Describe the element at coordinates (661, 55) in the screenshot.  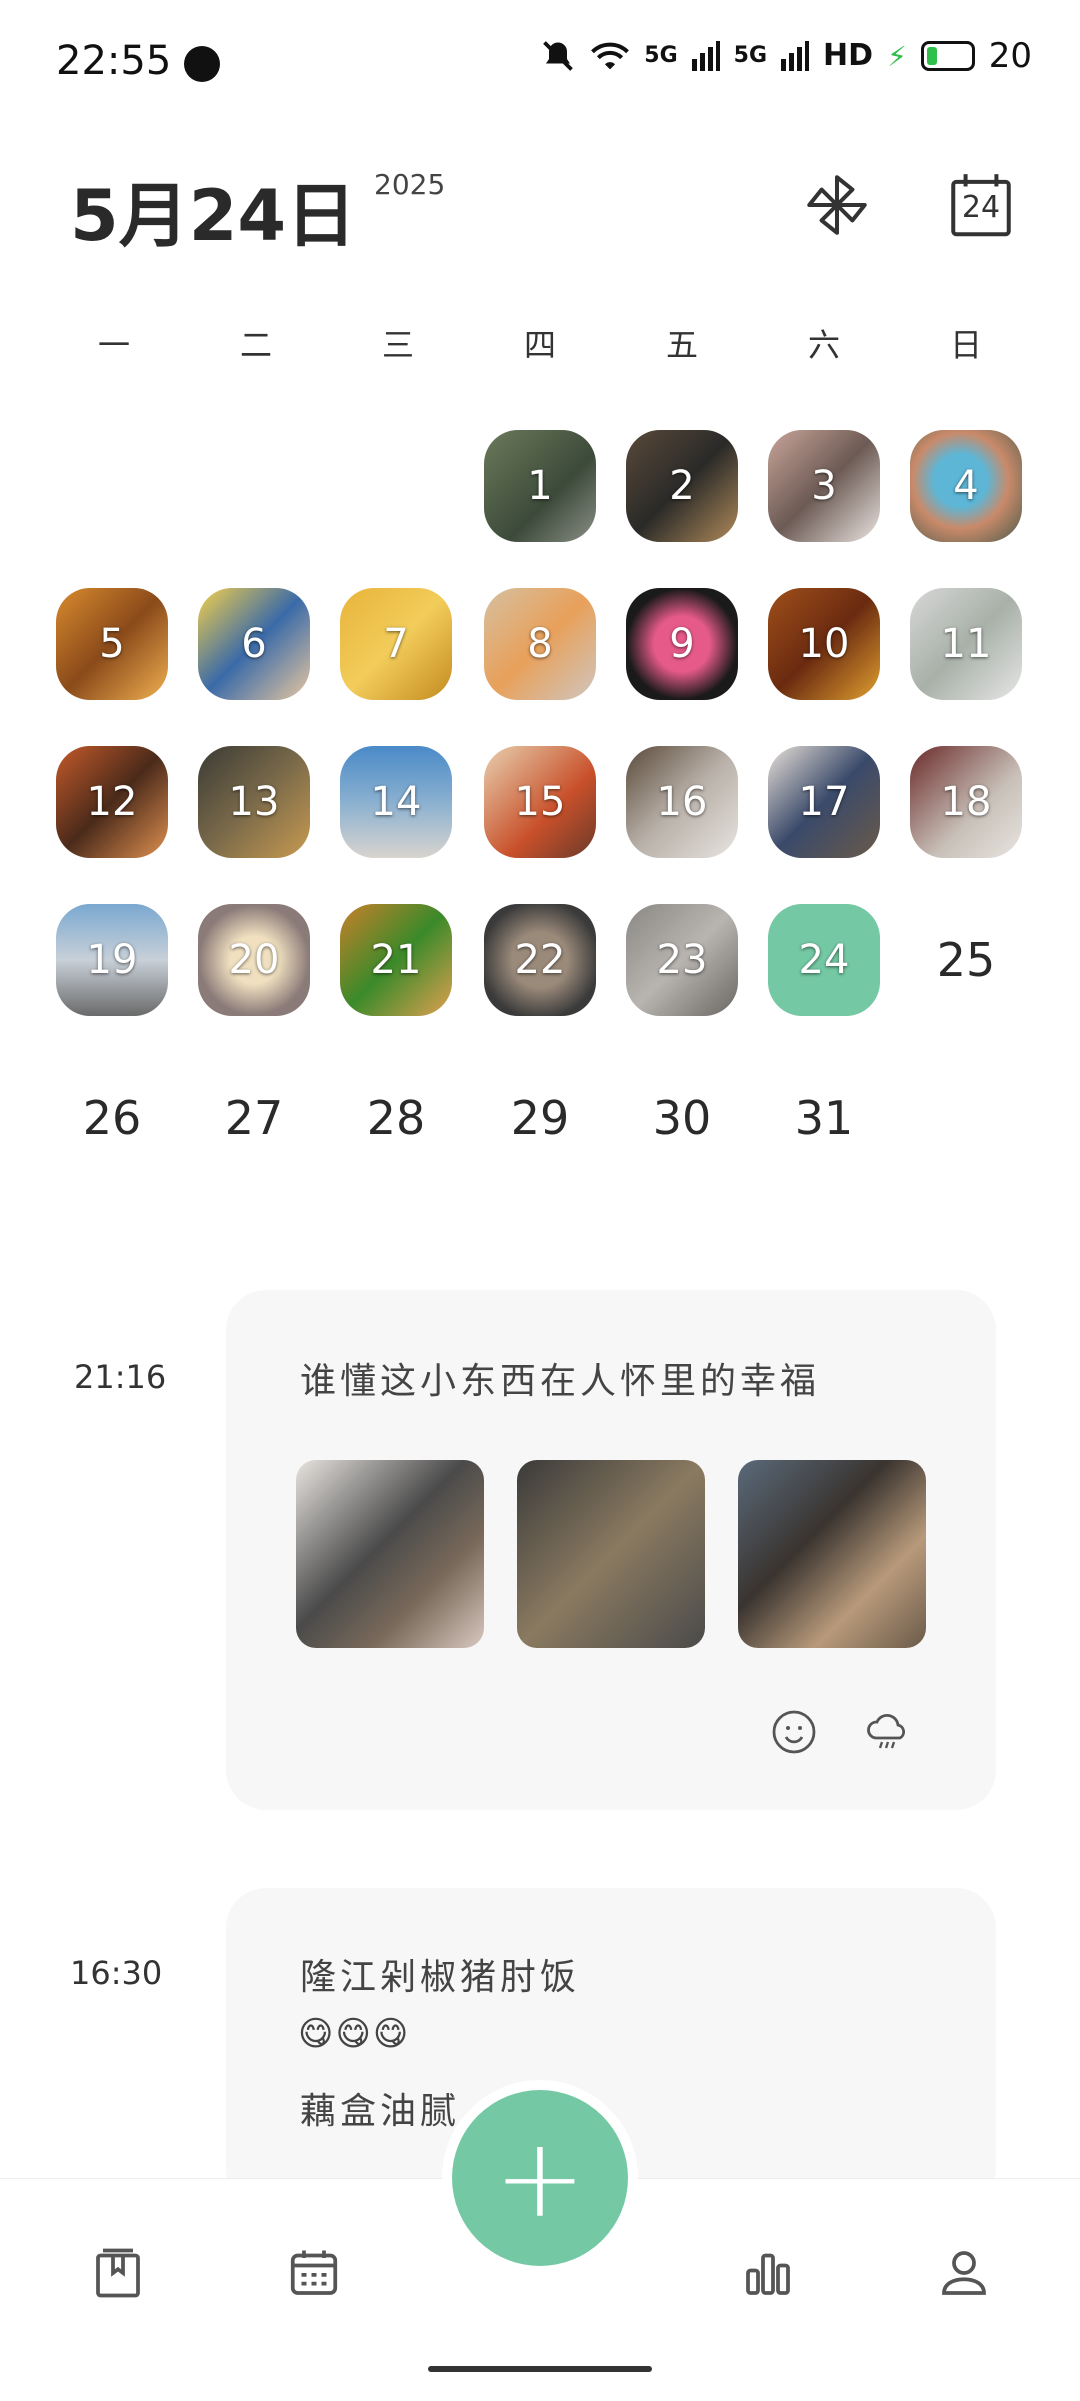
I see `signal-5g-1: 5G` at that location.